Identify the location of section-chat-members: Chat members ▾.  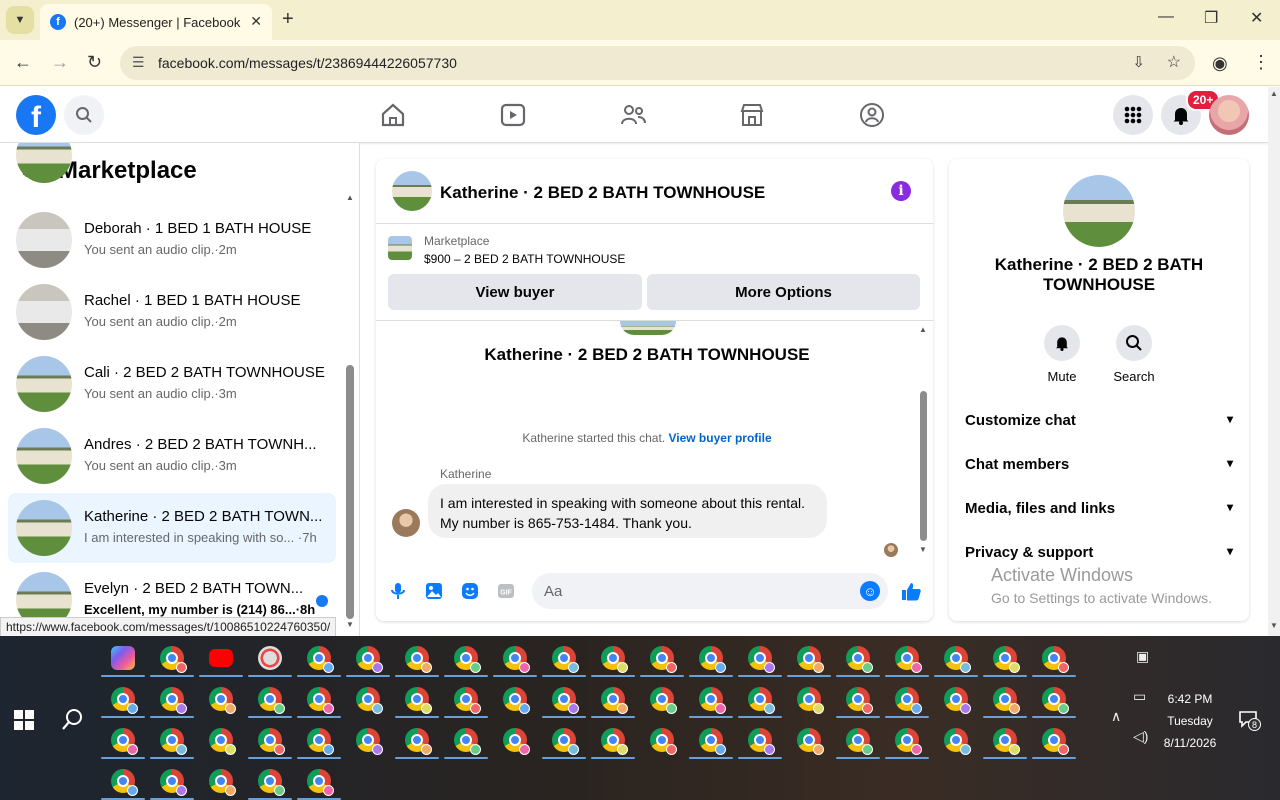
(1099, 468).